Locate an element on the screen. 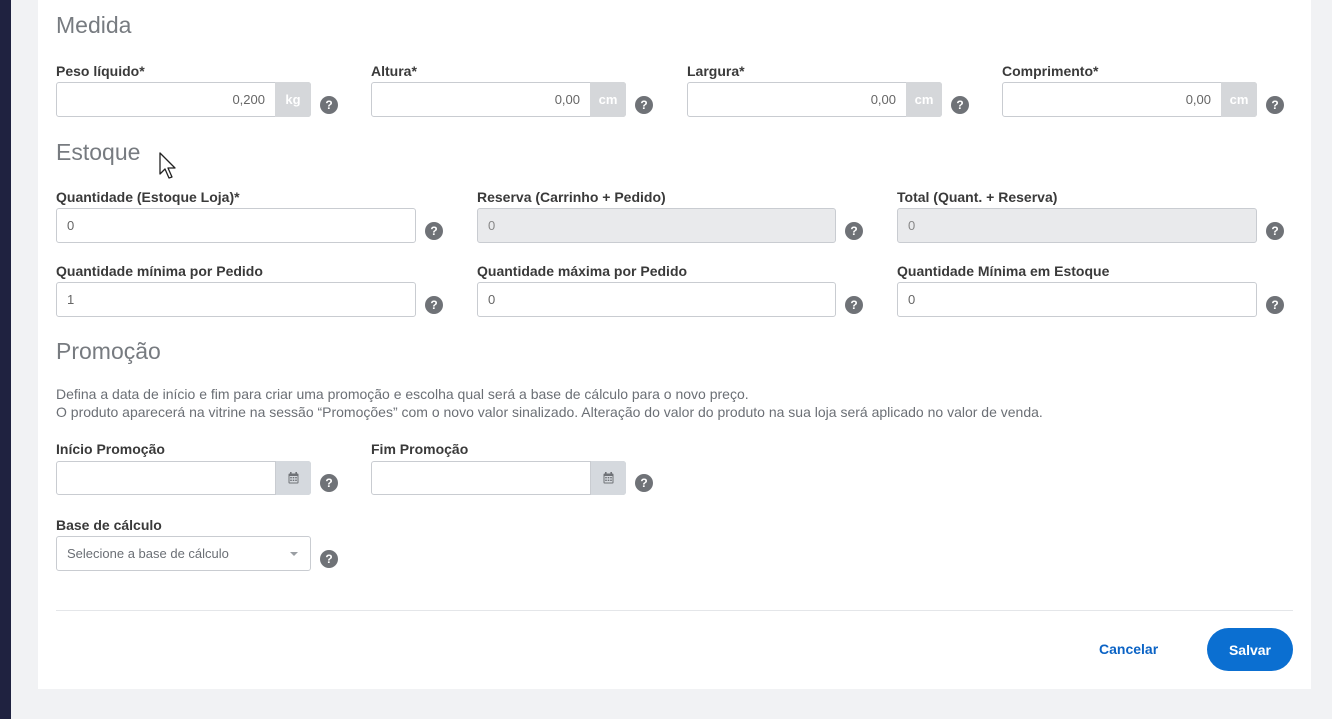 This screenshot has width=1332, height=719. quantidade-maxima-pedido-label: Quantidade máxima por Pedido is located at coordinates (582, 271).